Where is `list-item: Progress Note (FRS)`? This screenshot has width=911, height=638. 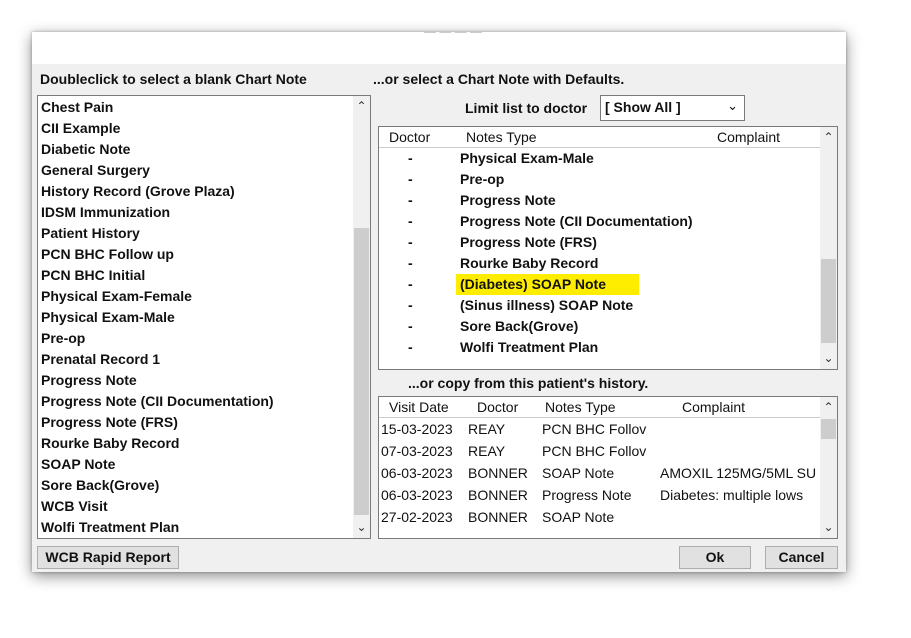
list-item: Progress Note (FRS) is located at coordinates (109, 422).